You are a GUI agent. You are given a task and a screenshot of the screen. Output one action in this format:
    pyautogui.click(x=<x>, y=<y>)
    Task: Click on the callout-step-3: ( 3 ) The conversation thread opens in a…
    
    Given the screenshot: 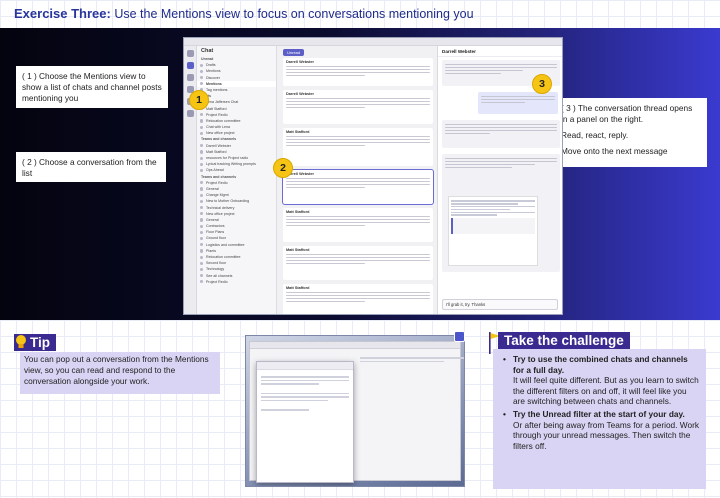 What is the action you would take?
    pyautogui.click(x=631, y=132)
    